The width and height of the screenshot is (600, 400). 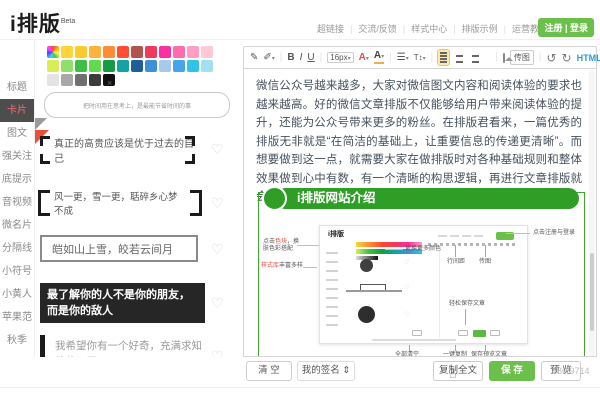 I want to click on sidebar-item-apple: 苹果范, so click(x=17, y=317).